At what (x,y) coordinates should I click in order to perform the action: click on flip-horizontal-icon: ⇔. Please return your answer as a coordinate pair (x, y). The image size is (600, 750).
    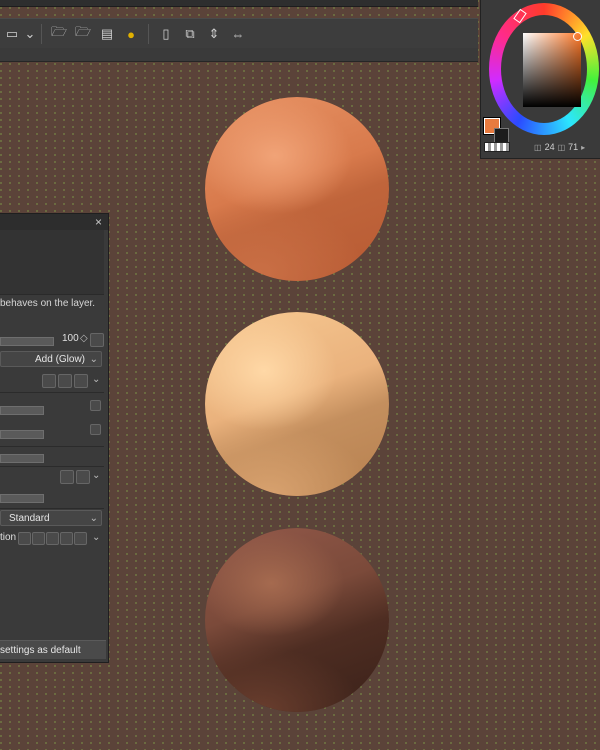
    Looking at the image, I should click on (238, 34).